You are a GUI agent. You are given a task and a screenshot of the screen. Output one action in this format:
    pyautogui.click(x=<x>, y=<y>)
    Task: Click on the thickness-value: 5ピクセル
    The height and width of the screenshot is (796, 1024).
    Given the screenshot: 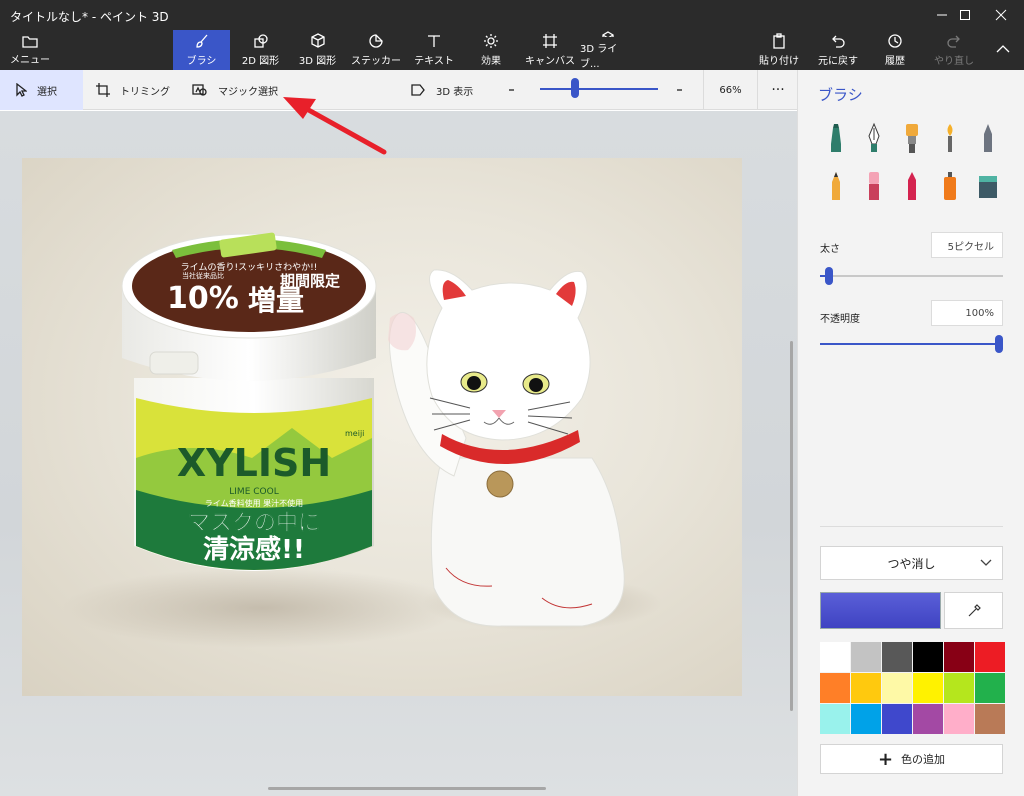 What is the action you would take?
    pyautogui.click(x=967, y=245)
    